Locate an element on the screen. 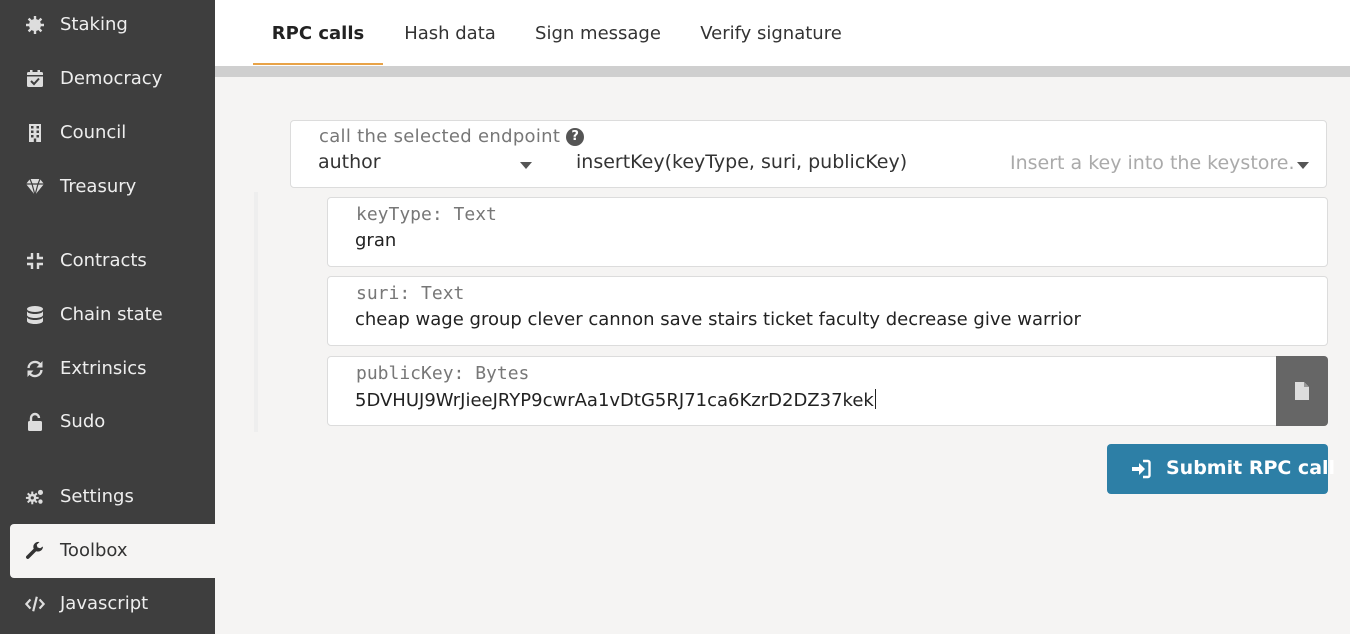  sidebar-item-label: Settings is located at coordinates (97, 497).